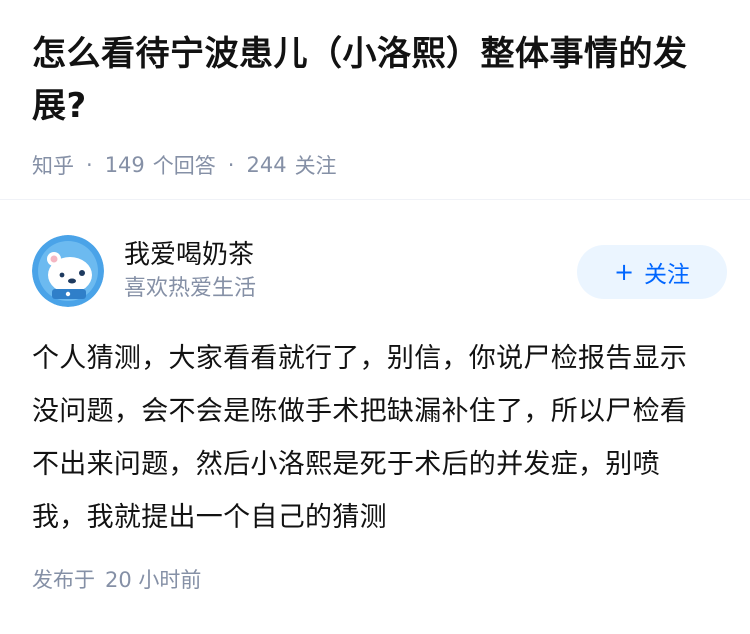  I want to click on follow-button-label: 关注, so click(667, 275).